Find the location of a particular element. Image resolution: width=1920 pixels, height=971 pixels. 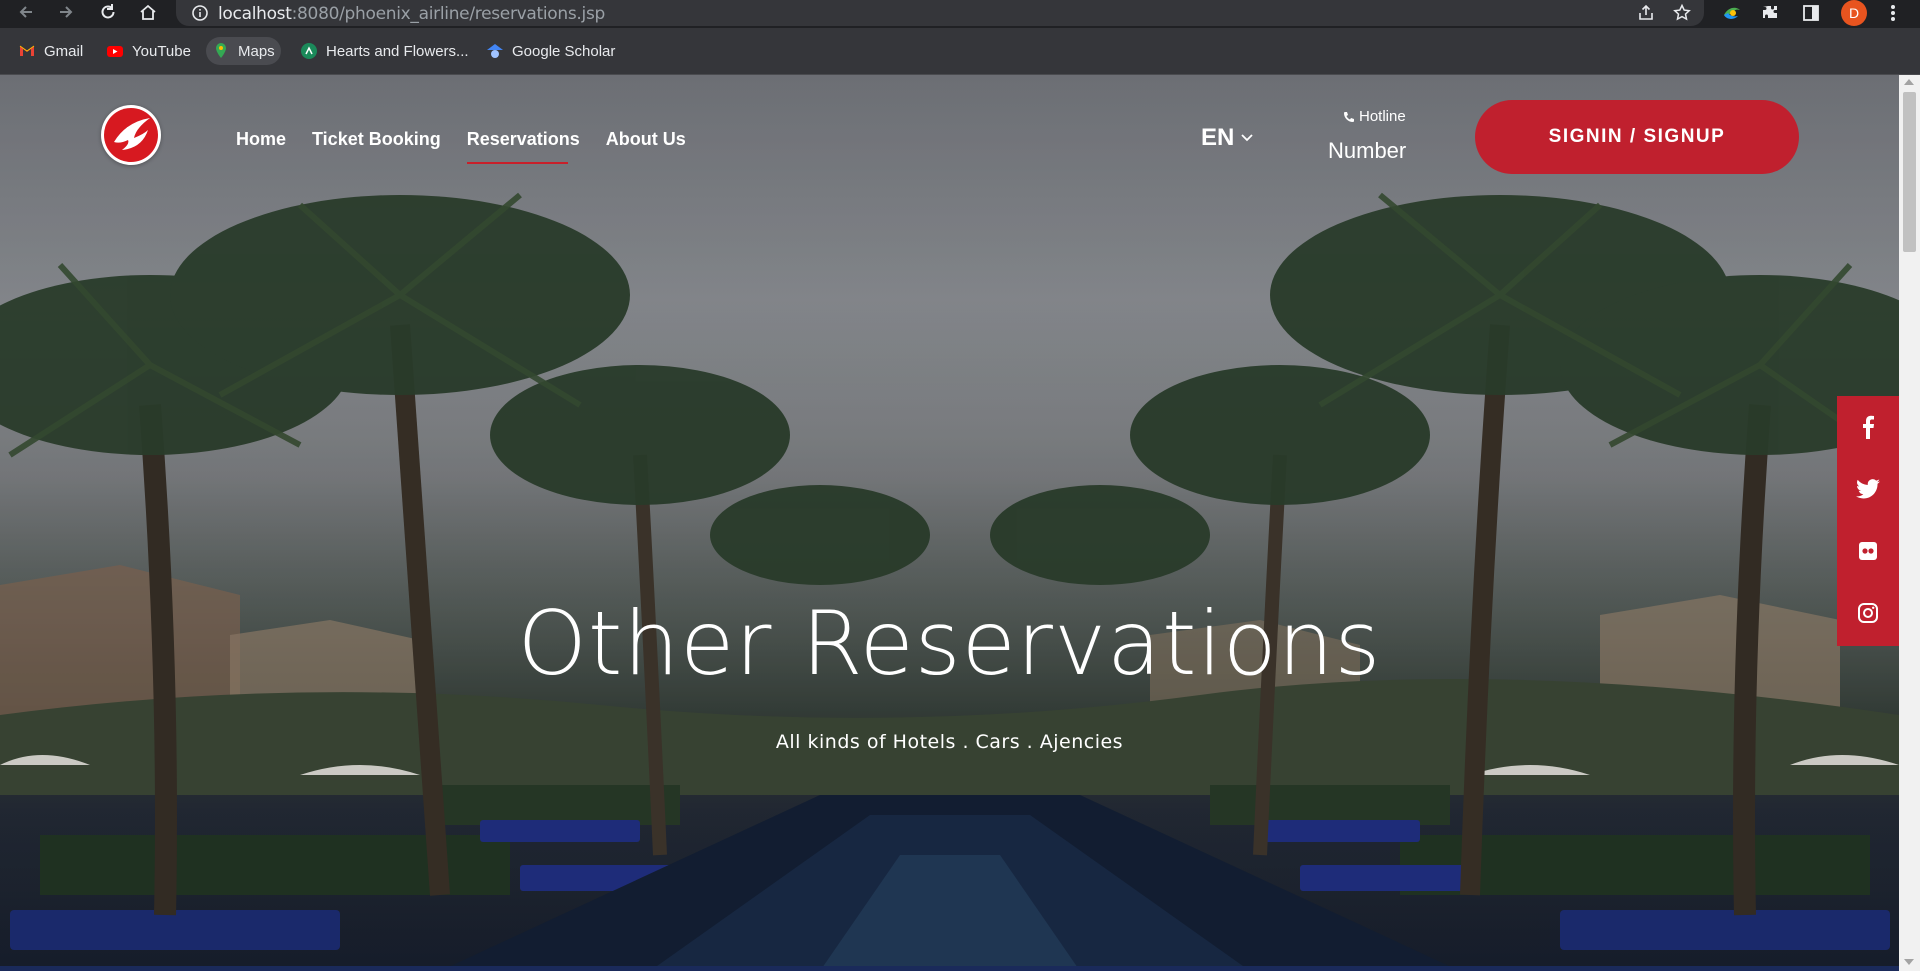

side-panel-button is located at coordinates (1811, 13).